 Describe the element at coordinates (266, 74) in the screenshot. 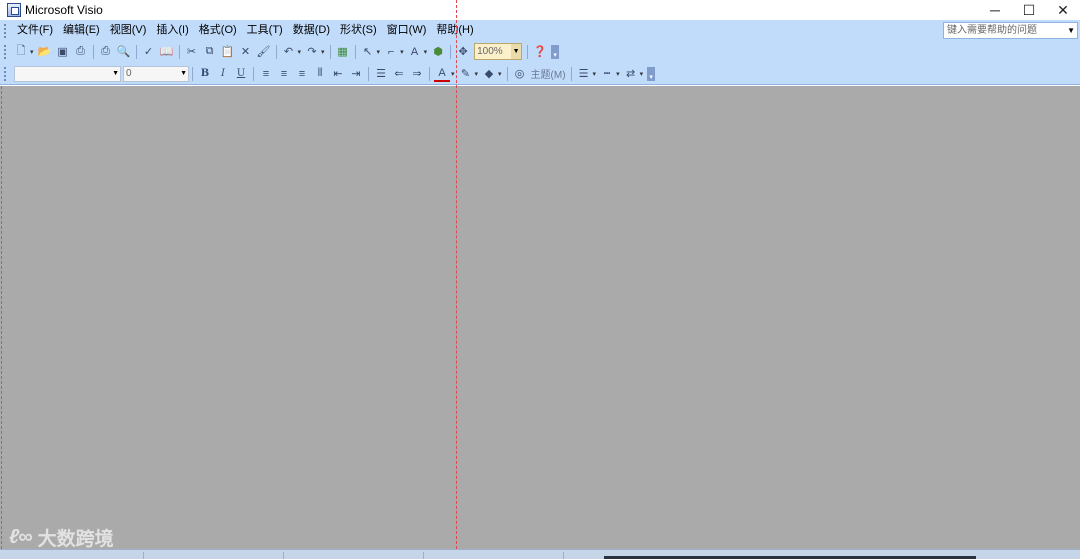

I see `align-left-icon: ≡` at that location.